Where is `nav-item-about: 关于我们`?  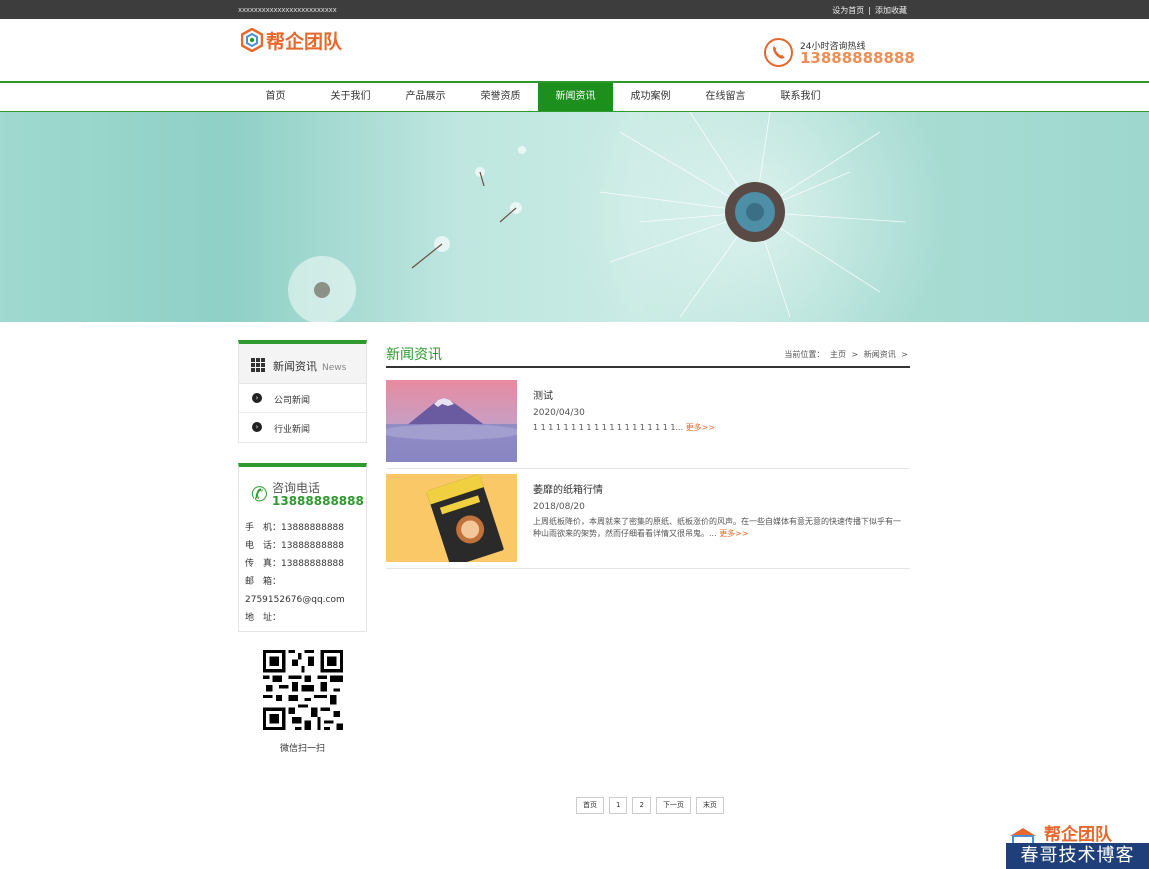 nav-item-about: 关于我们 is located at coordinates (350, 97).